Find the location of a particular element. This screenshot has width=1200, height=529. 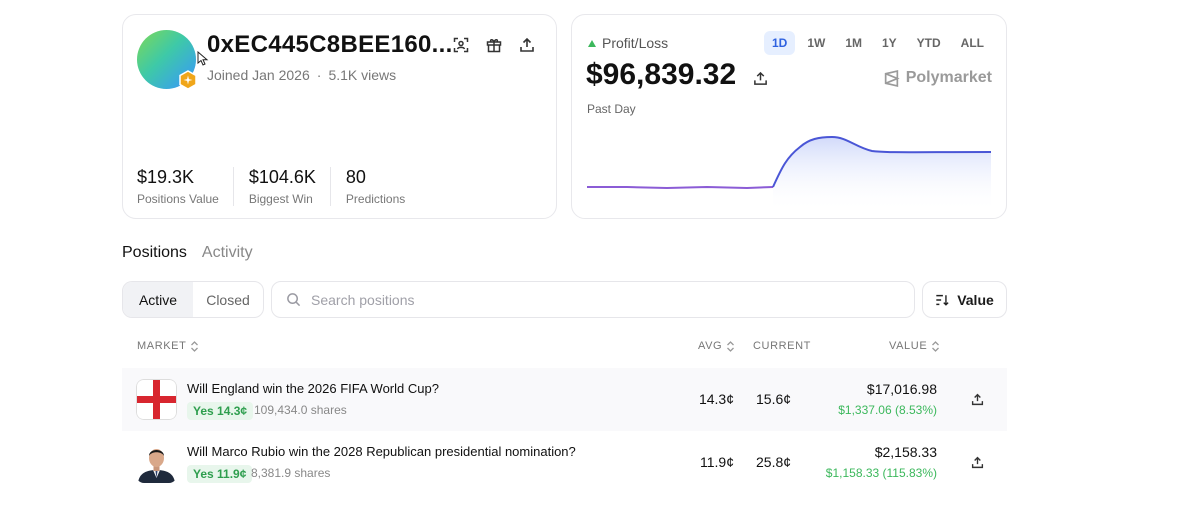

time-range-selector: 1D 1W 1M 1Y YTD ALL is located at coordinates (877, 43).